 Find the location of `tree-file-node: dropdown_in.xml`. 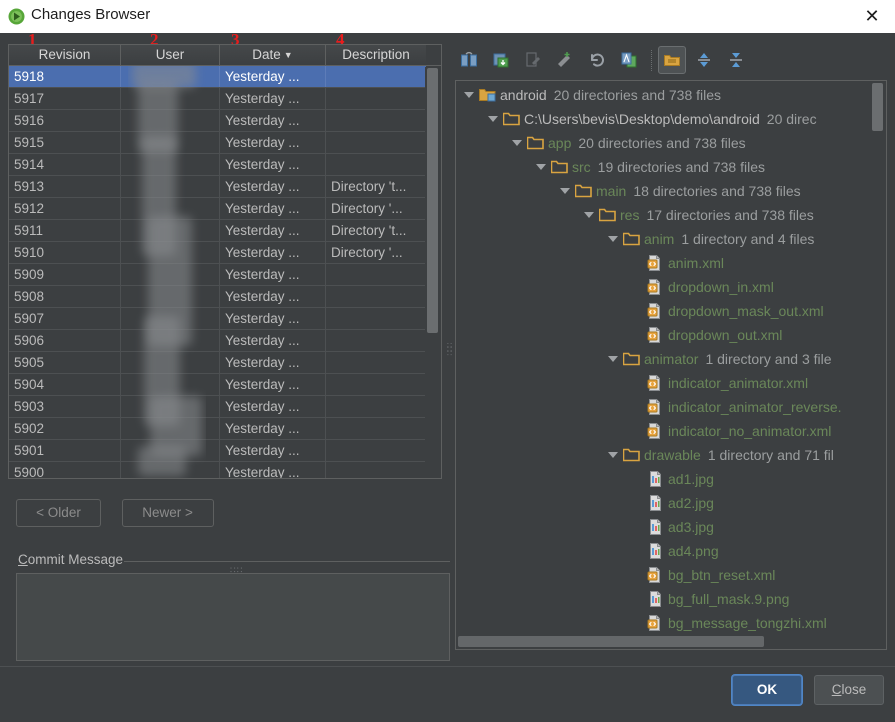

tree-file-node: dropdown_in.xml is located at coordinates (666, 287).